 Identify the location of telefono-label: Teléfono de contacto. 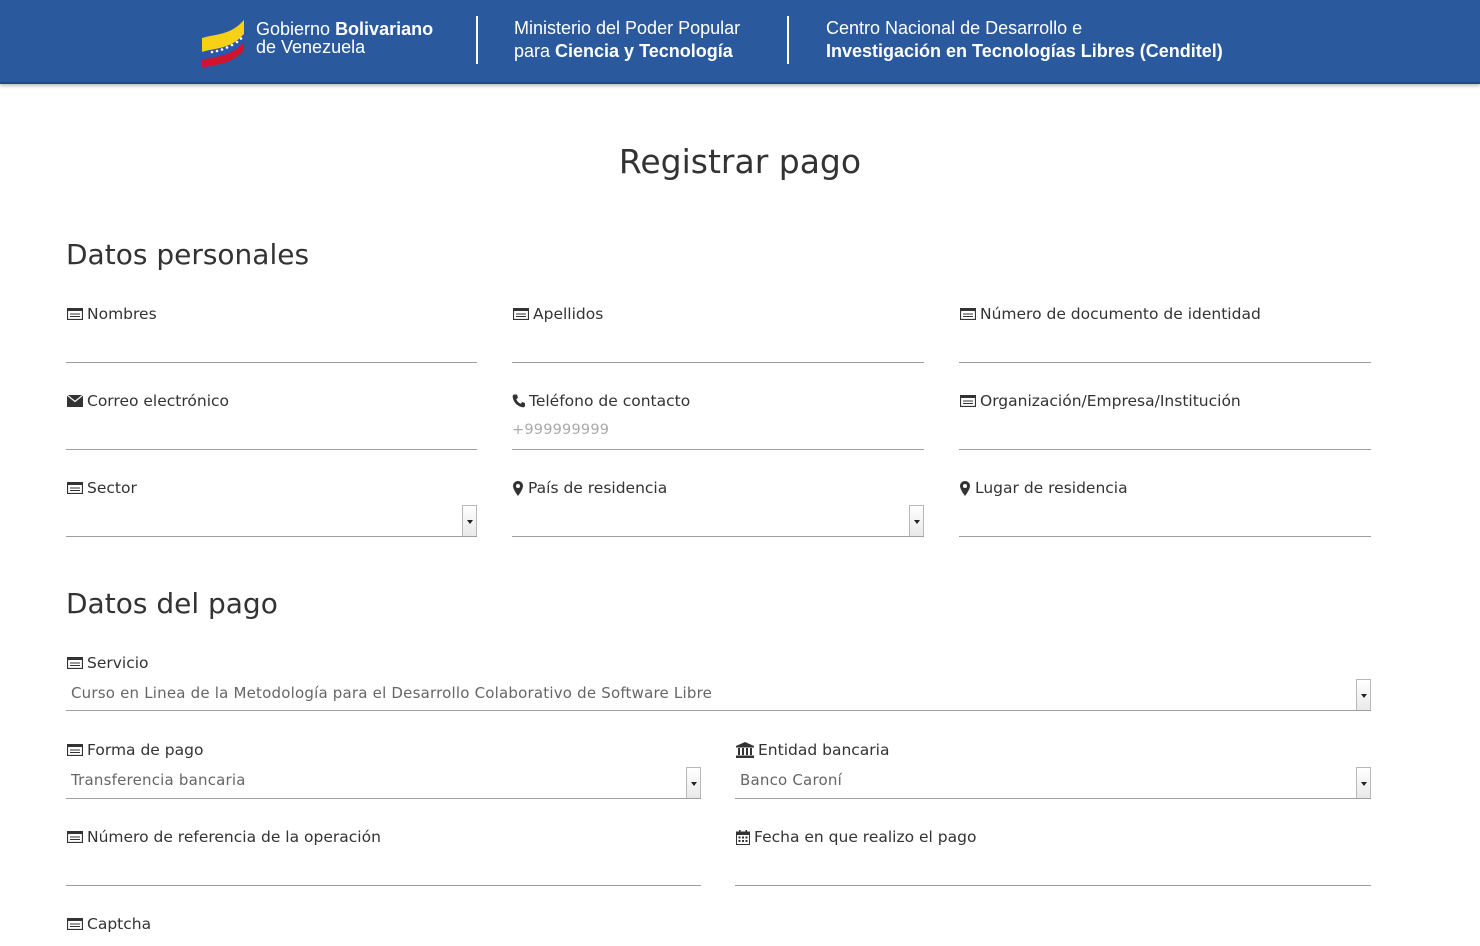
(601, 401).